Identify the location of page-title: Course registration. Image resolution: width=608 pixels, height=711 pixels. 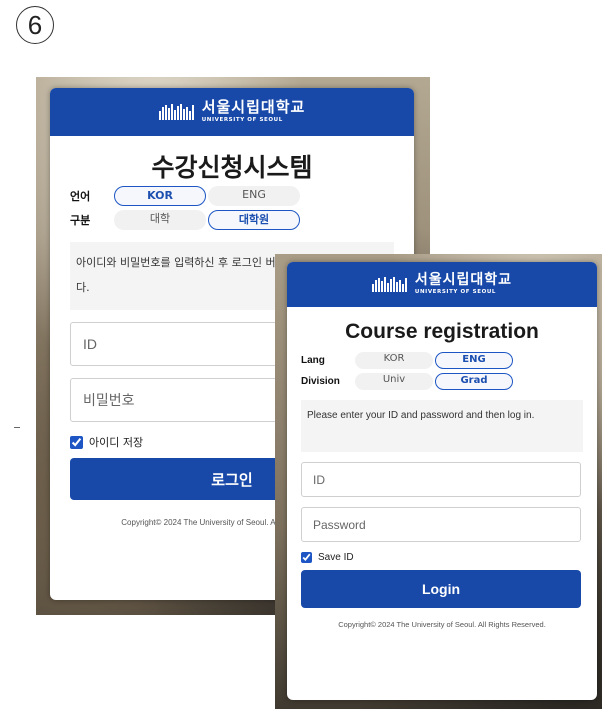
(442, 331).